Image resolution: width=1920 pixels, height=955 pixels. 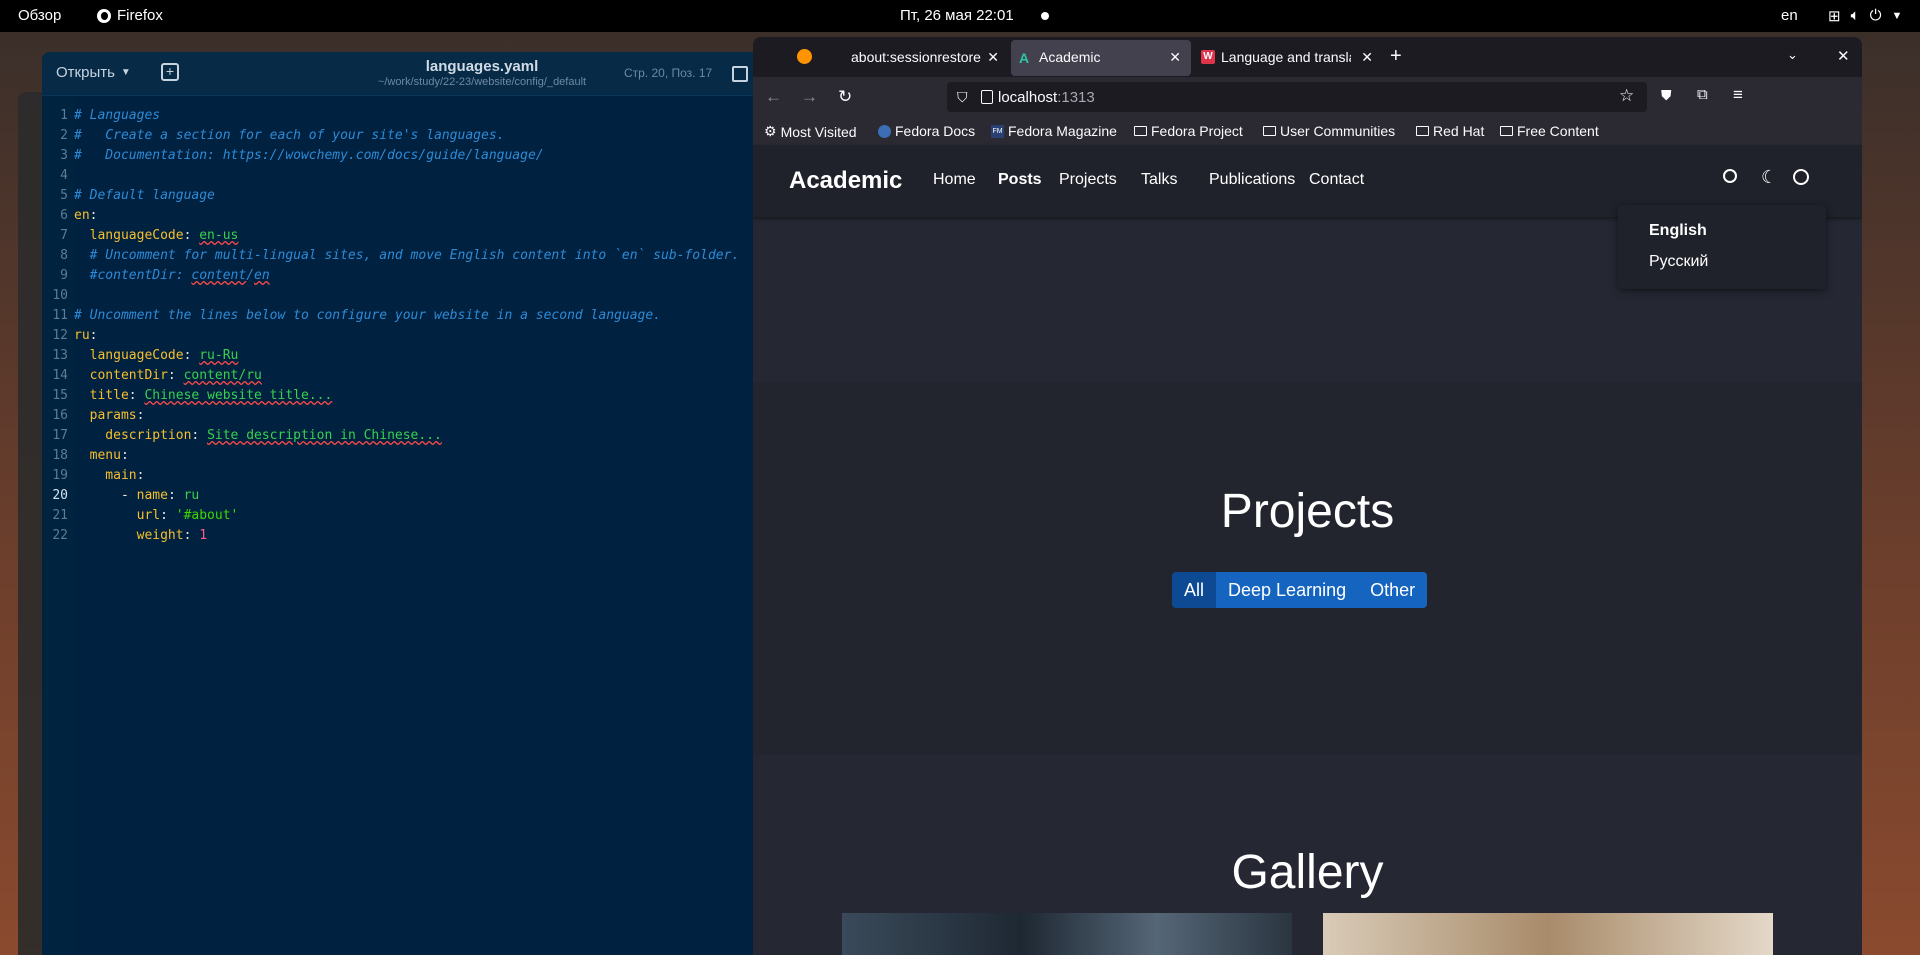 I want to click on open-button-label: Открыть, so click(x=85, y=72).